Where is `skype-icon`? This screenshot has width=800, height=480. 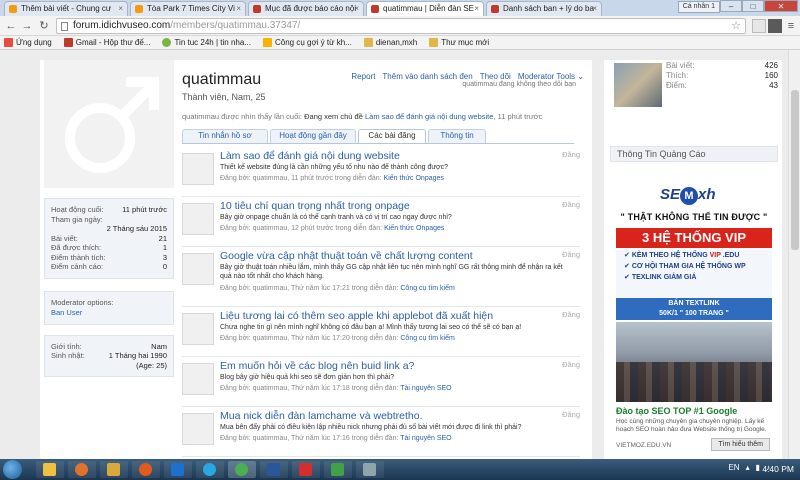
skype-icon is located at coordinates (209, 469).